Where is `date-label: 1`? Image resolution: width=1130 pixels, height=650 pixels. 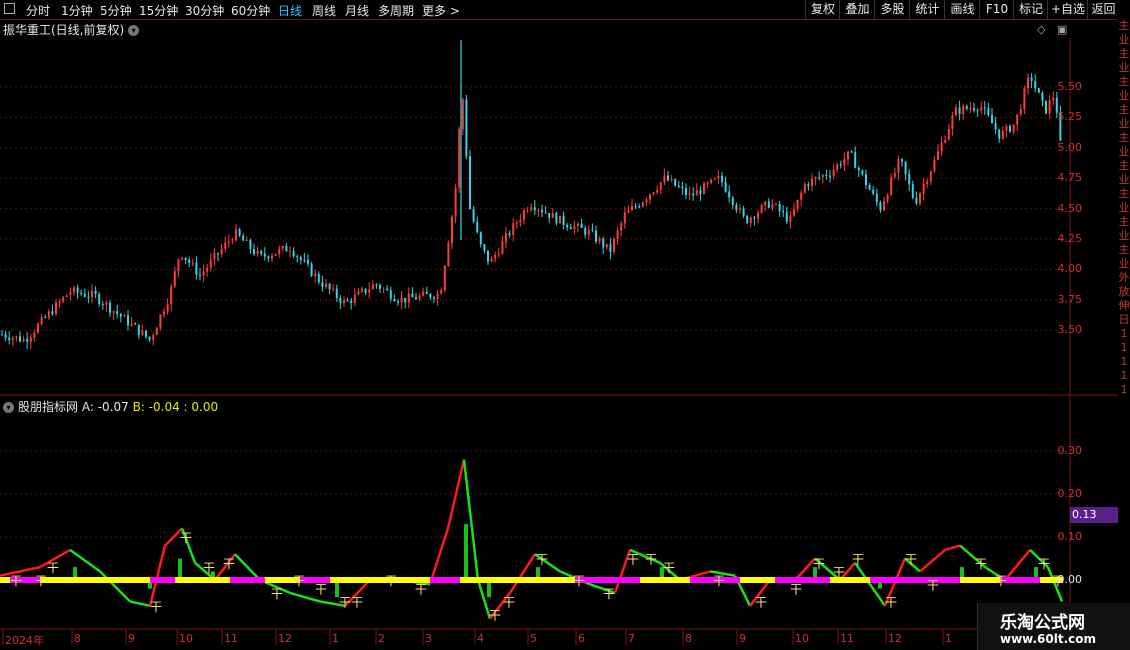 date-label: 1 is located at coordinates (948, 638).